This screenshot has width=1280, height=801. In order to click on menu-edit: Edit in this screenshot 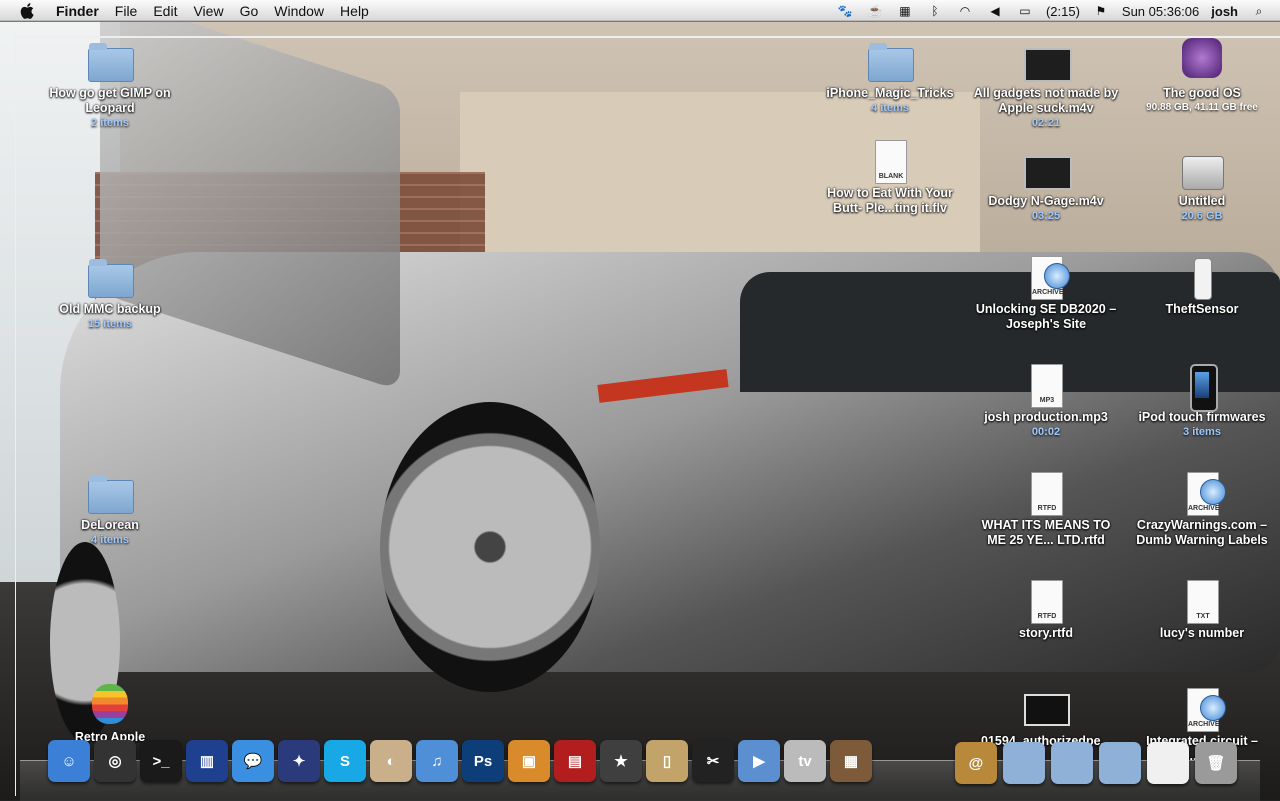, I will do `click(165, 11)`.